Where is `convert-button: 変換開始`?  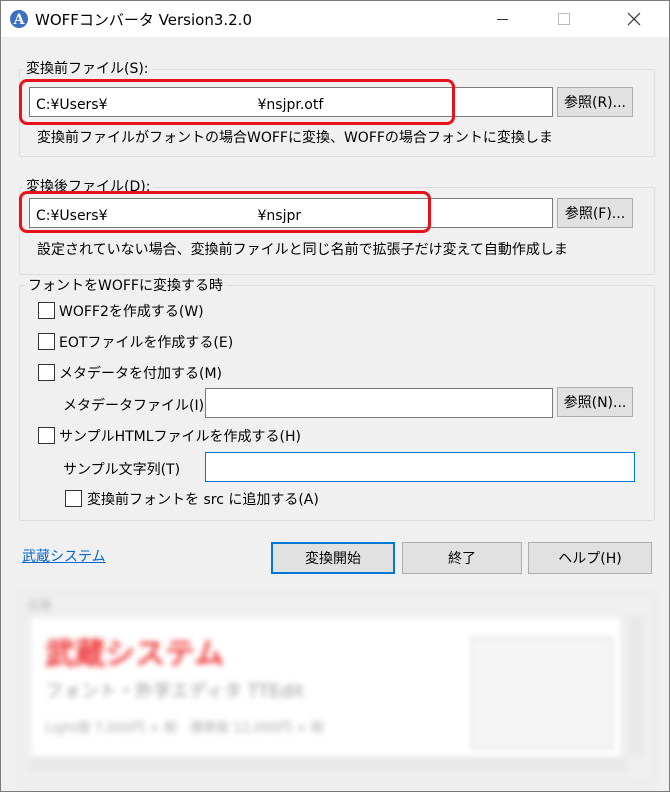 convert-button: 変換開始 is located at coordinates (333, 558).